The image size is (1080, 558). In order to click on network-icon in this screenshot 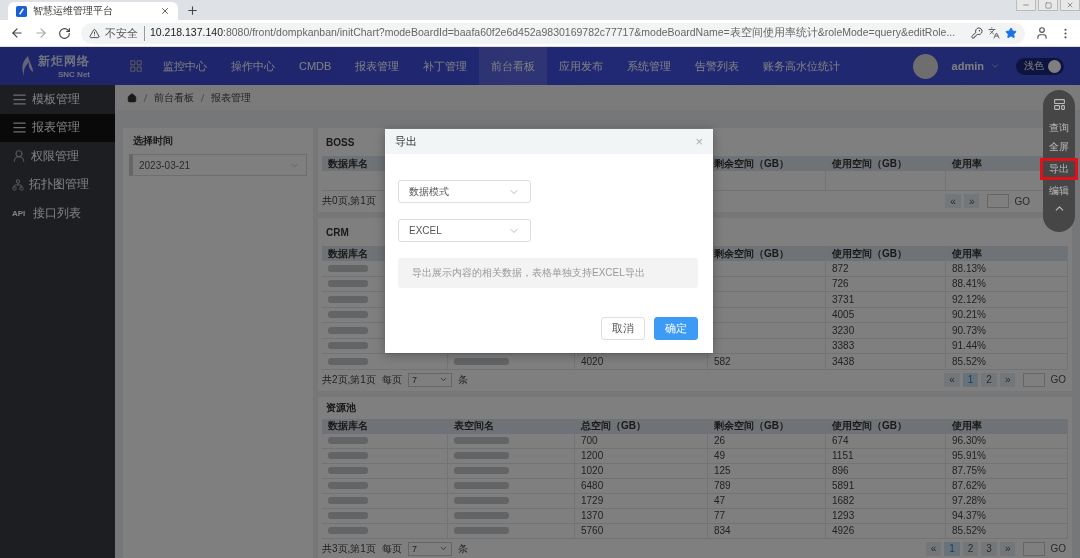, I will do `click(18, 184)`.